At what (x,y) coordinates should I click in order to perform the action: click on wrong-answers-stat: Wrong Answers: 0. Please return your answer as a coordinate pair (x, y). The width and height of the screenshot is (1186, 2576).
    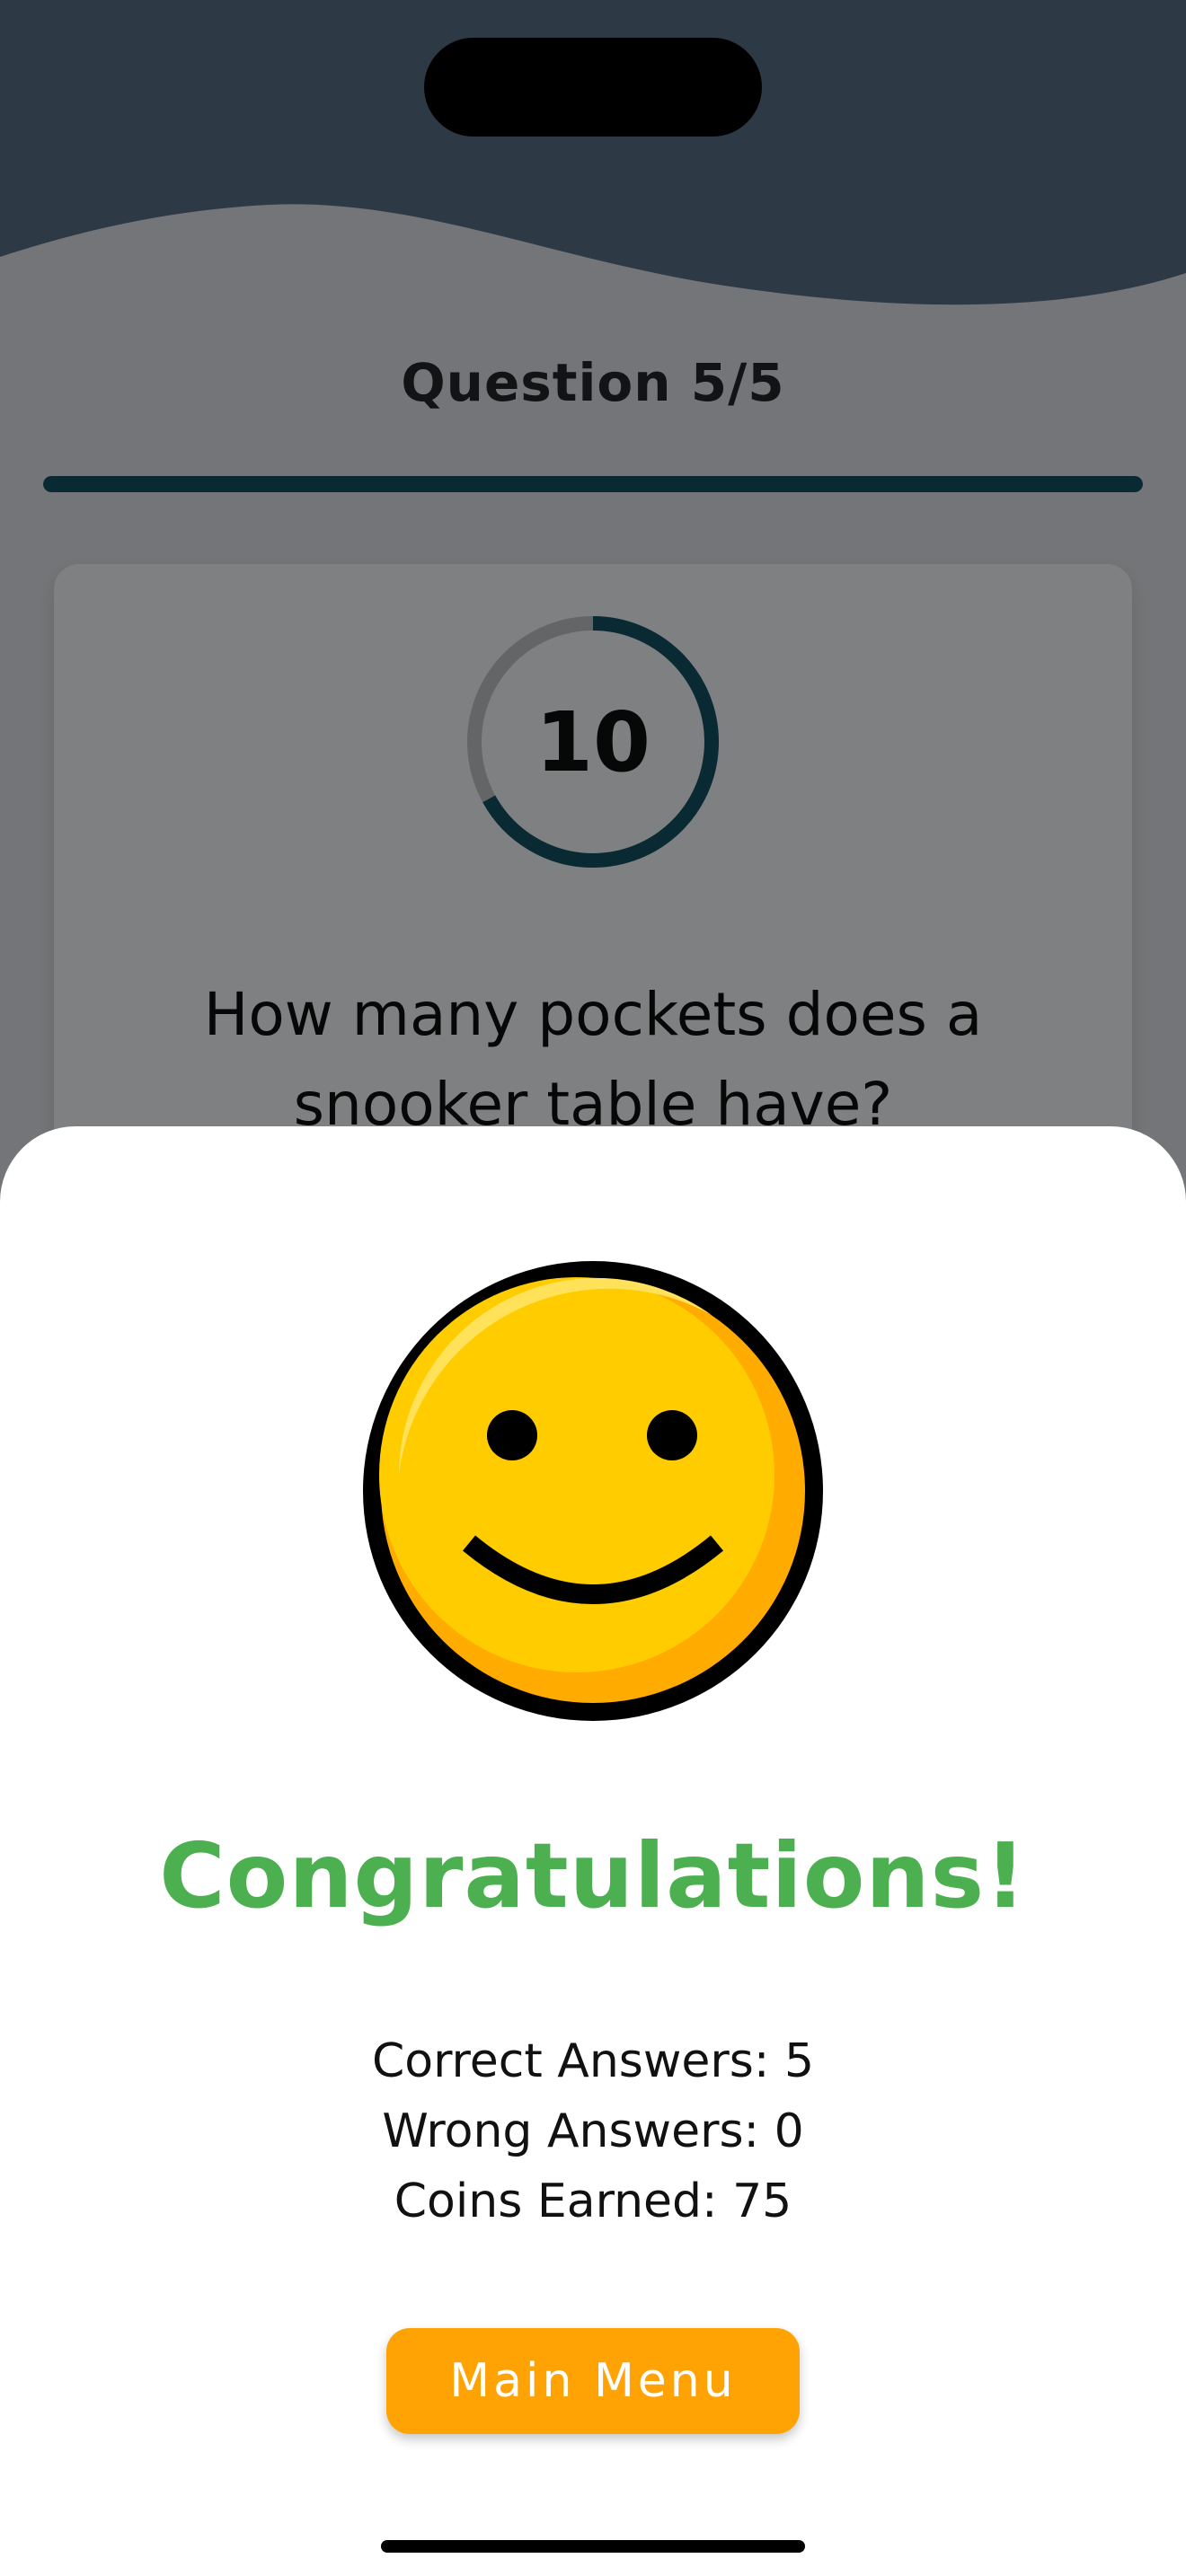
    Looking at the image, I should click on (593, 2131).